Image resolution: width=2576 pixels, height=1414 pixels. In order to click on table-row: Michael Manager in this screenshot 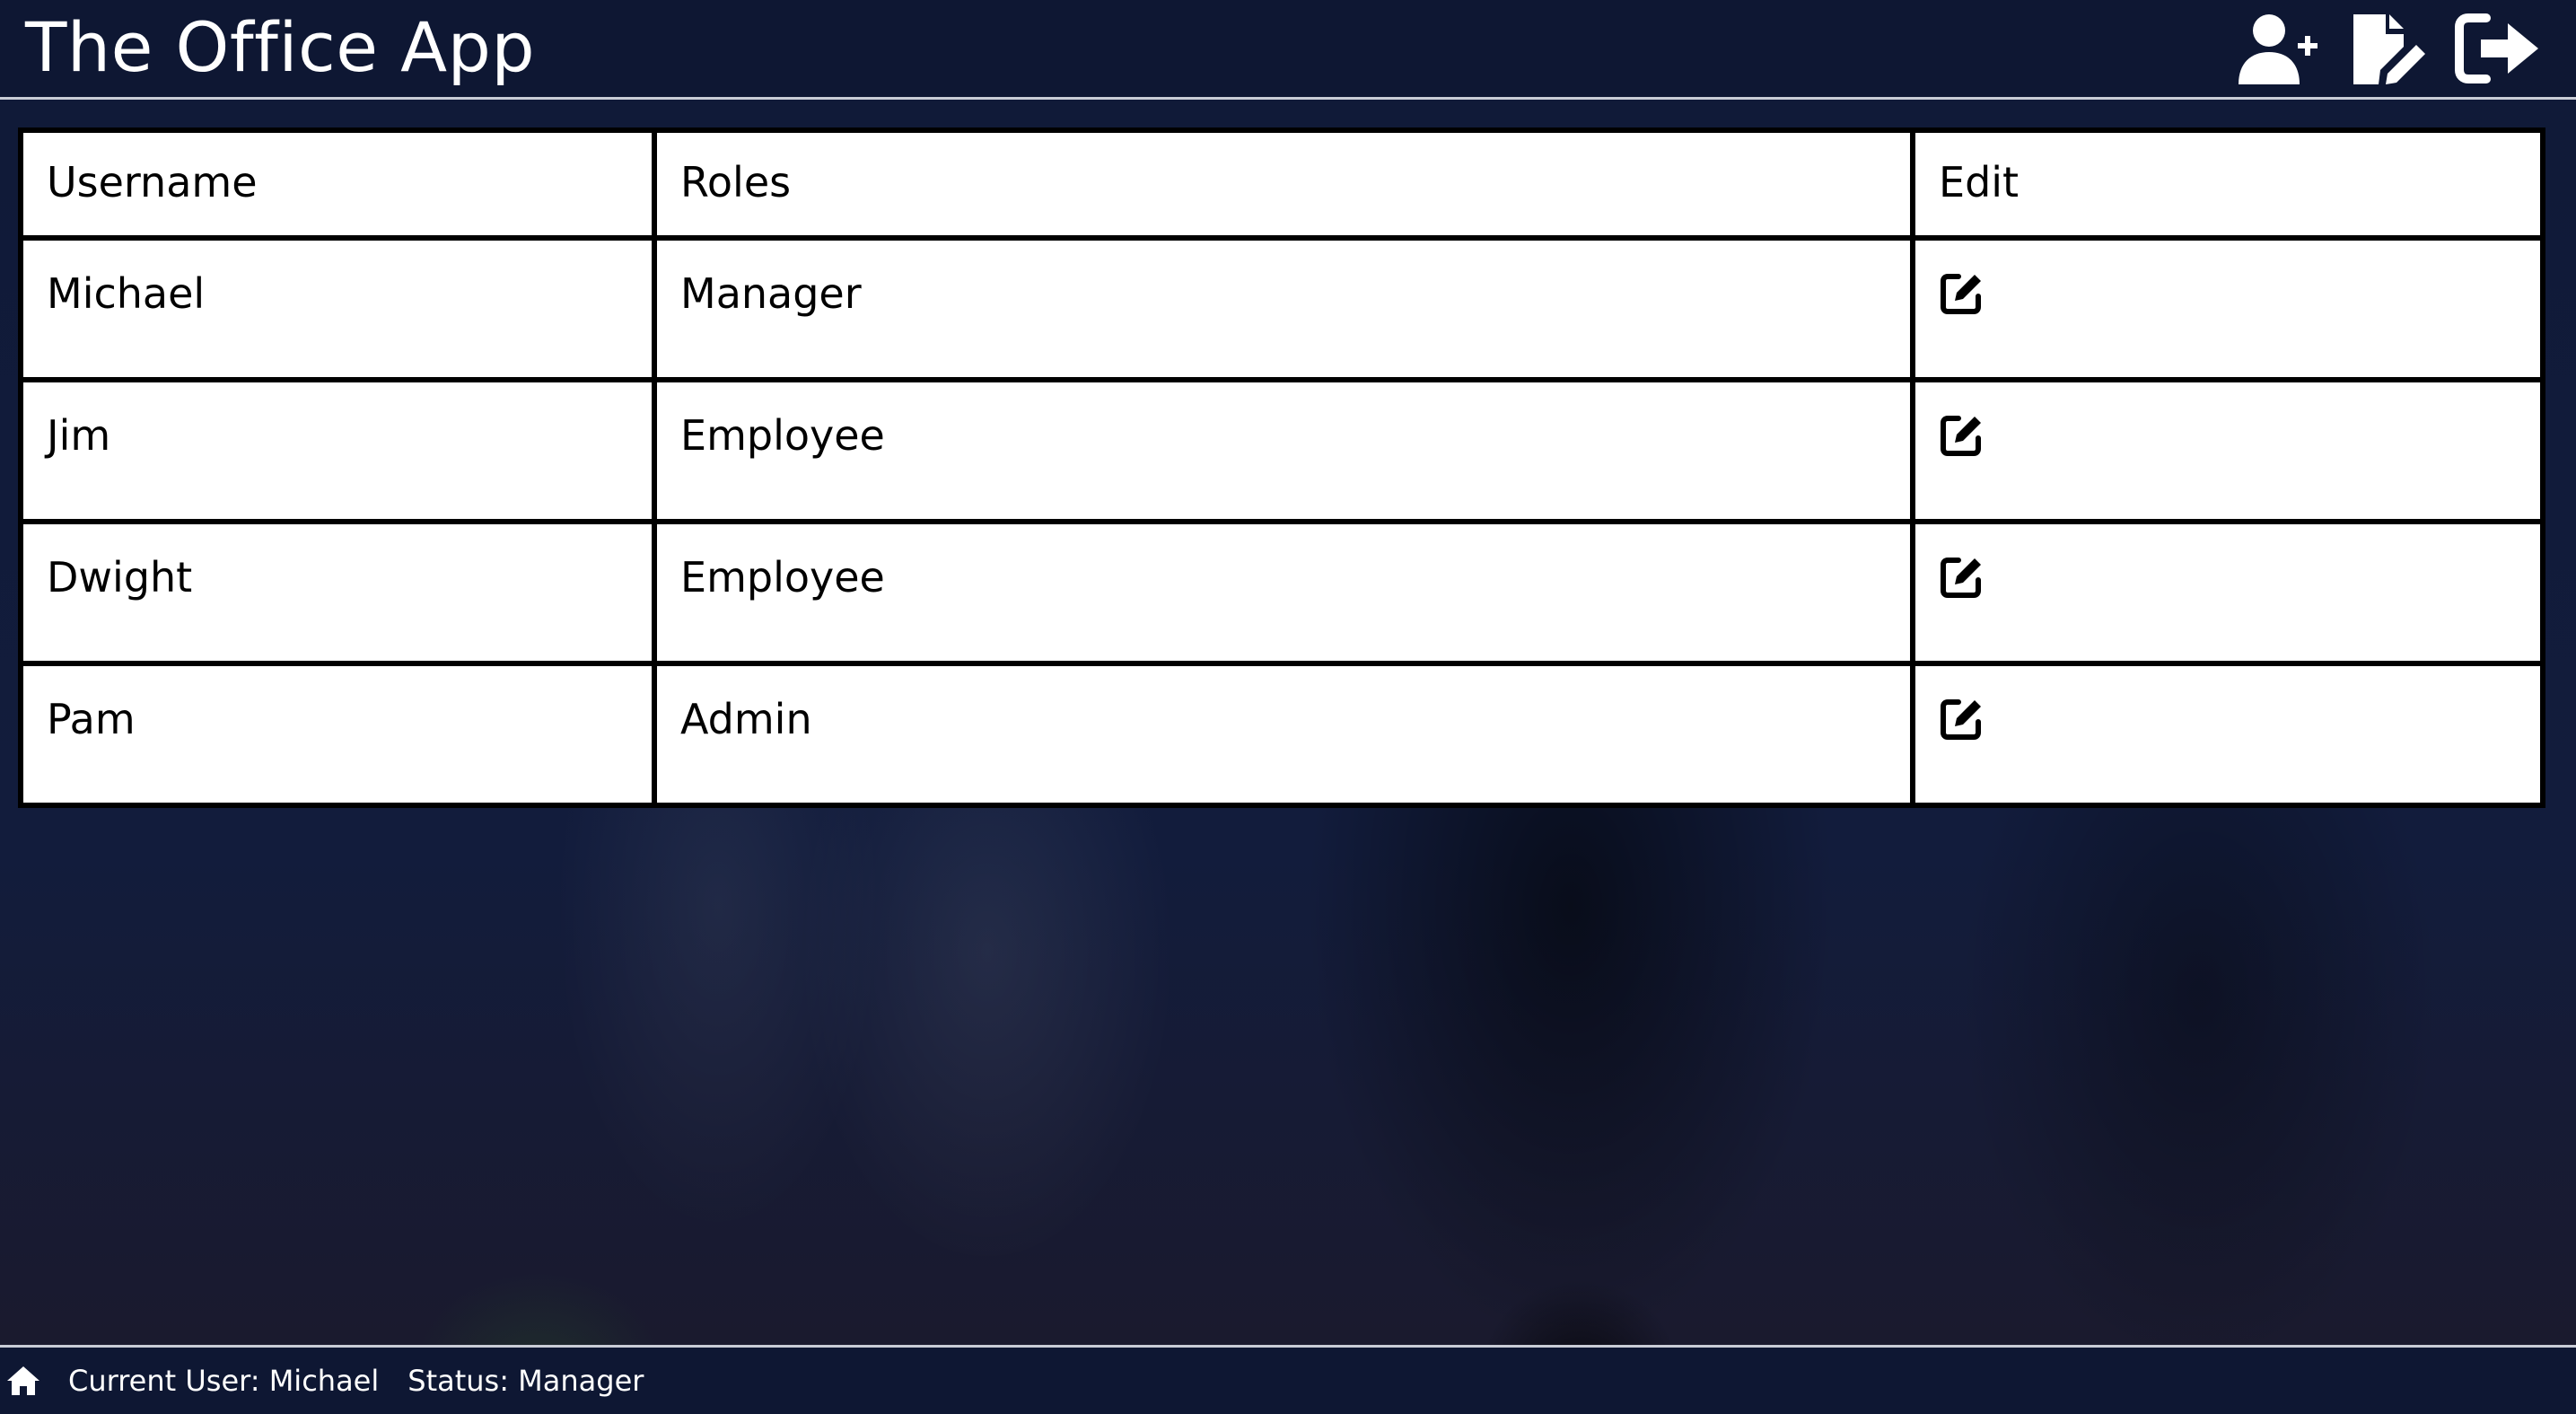, I will do `click(1281, 309)`.